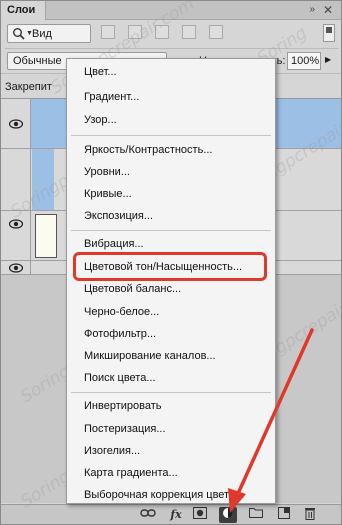 This screenshot has width=342, height=525. Describe the element at coordinates (200, 515) in the screenshot. I see `layer-mask-icon` at that location.